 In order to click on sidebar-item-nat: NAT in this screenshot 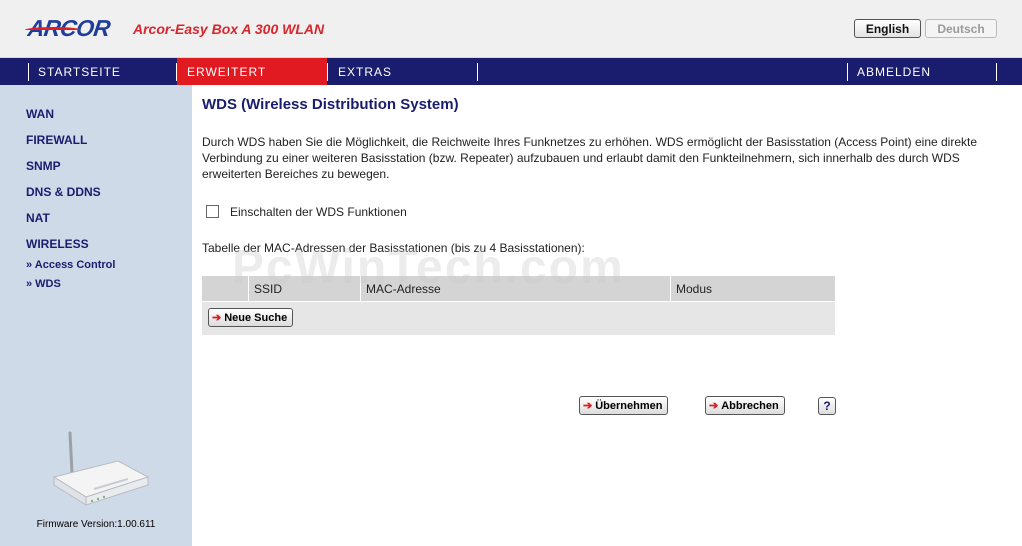, I will do `click(38, 218)`.